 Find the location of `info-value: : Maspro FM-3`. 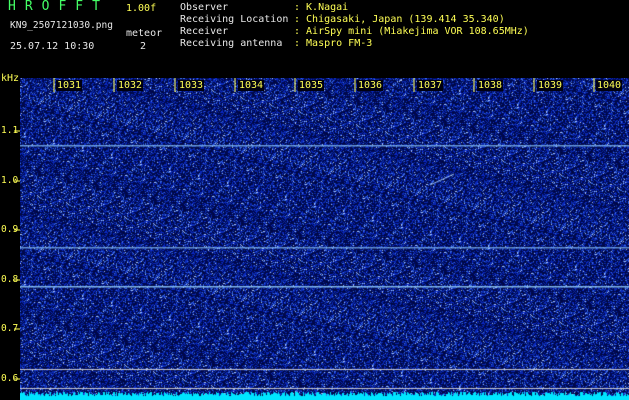

info-value: : Maspro FM-3 is located at coordinates (333, 43).